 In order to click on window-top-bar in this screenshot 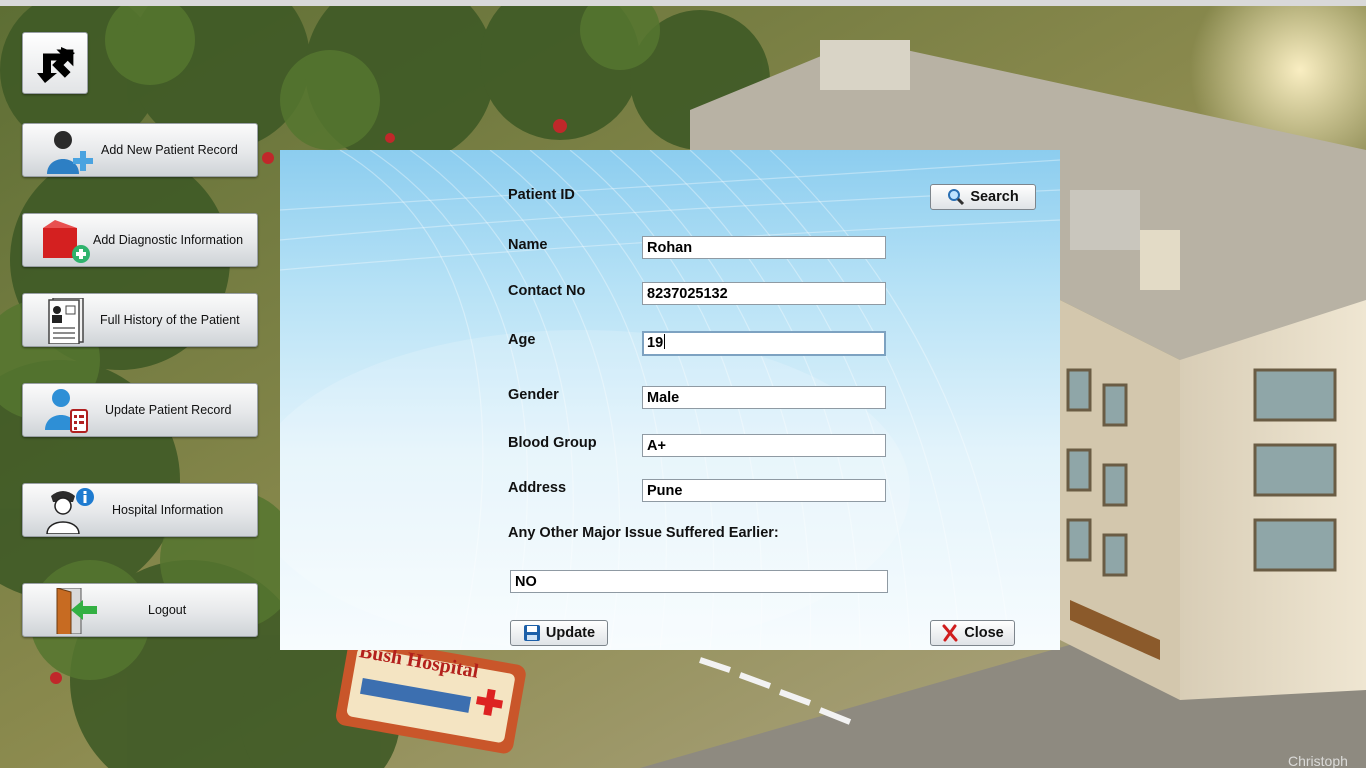, I will do `click(683, 3)`.